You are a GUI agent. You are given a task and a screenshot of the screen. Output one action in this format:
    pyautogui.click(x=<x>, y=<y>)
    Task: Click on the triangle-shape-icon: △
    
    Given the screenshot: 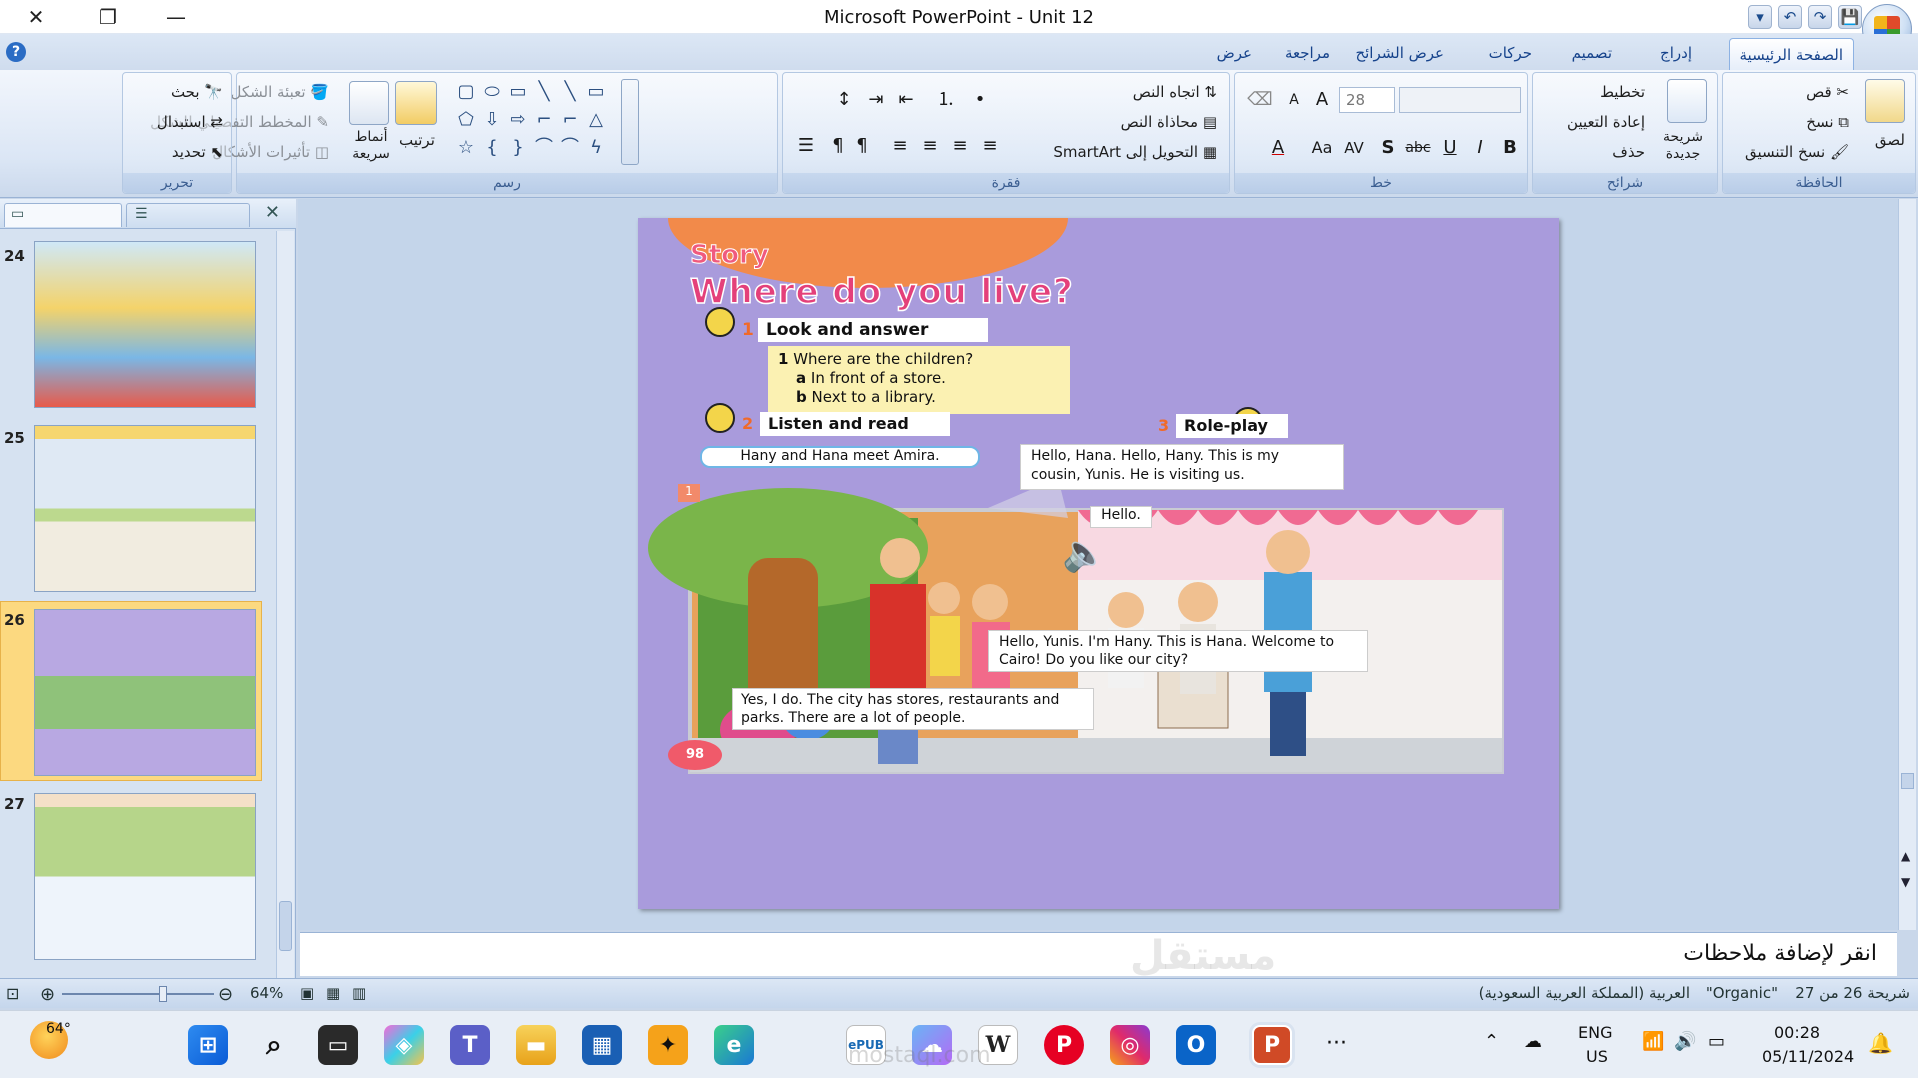 What is the action you would take?
    pyautogui.click(x=596, y=120)
    